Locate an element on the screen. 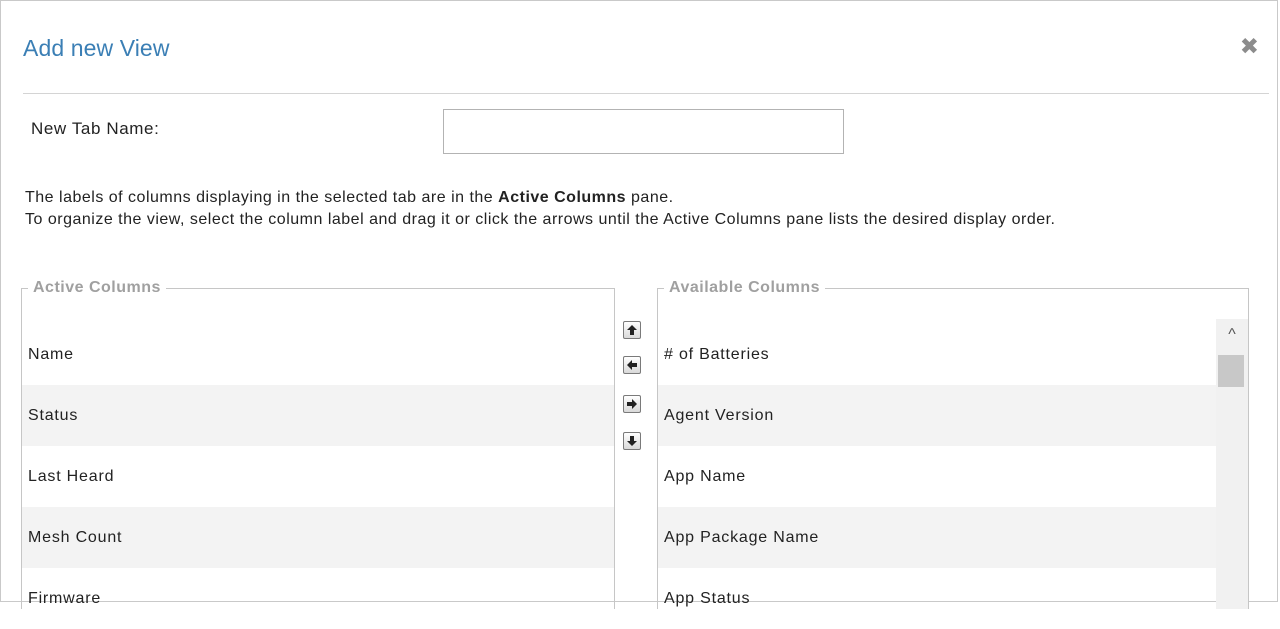 The image size is (1280, 629). arrow-right-icon is located at coordinates (632, 404).